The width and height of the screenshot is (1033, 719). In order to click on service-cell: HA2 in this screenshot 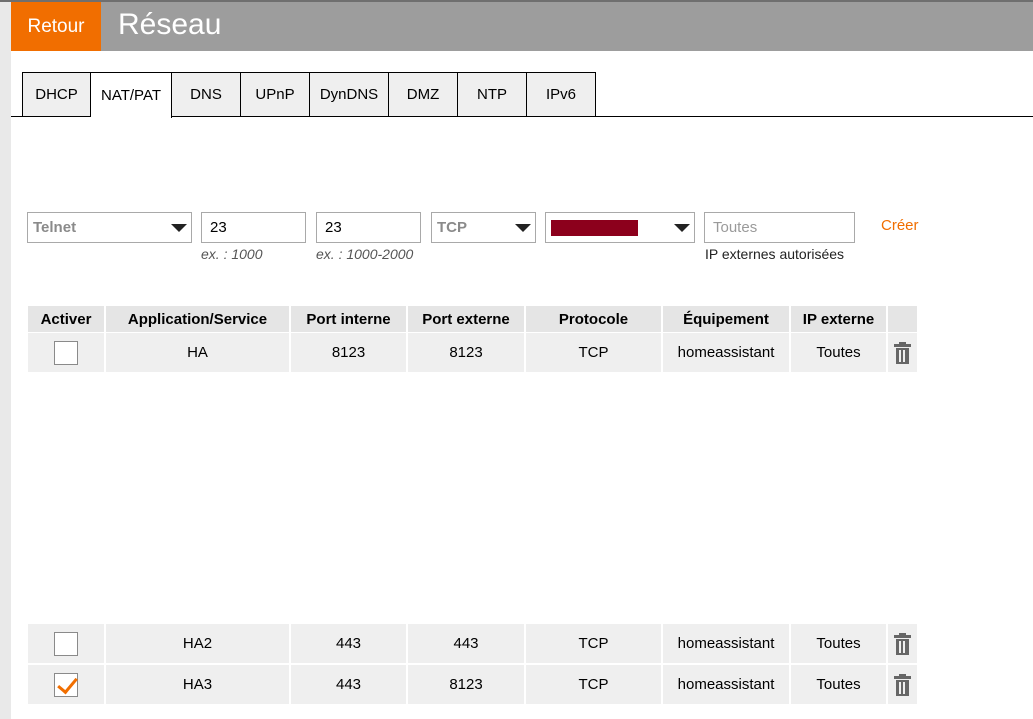, I will do `click(197, 643)`.